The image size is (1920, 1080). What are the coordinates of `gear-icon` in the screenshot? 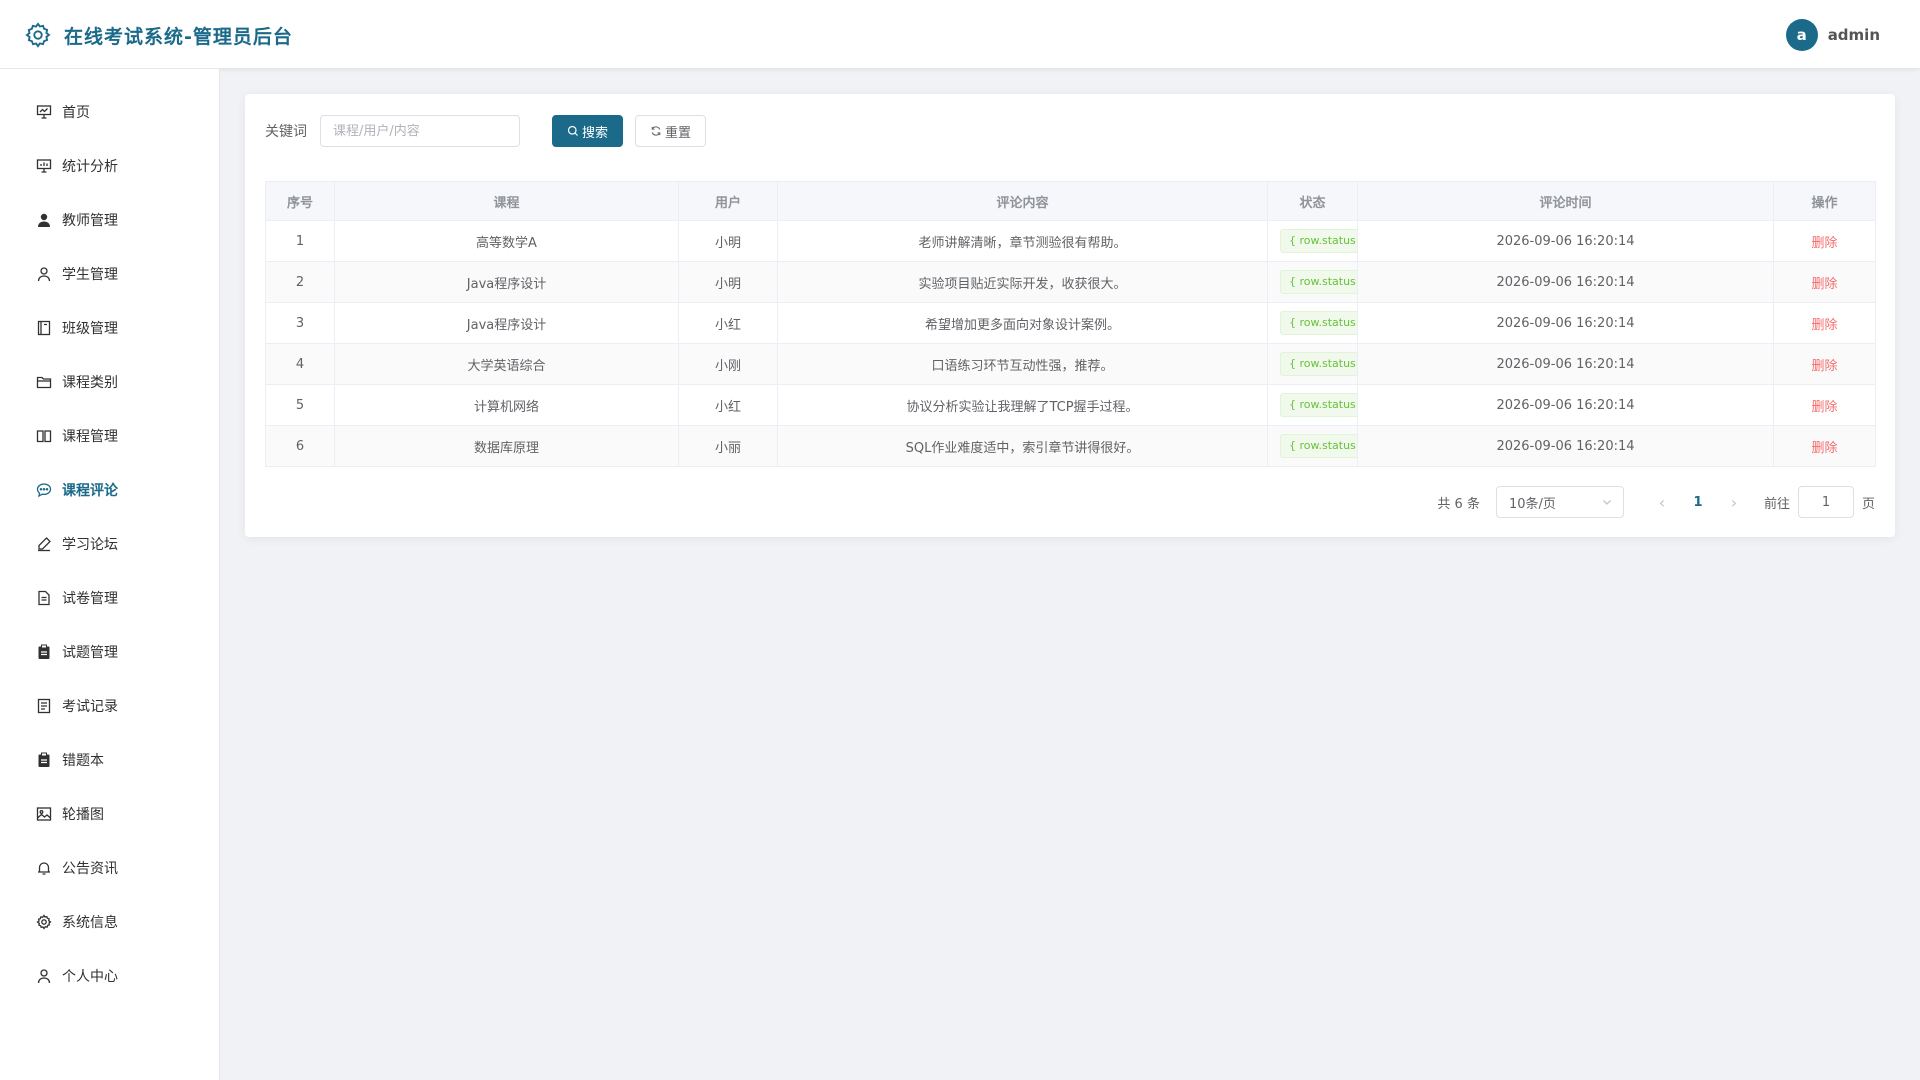 It's located at (38, 35).